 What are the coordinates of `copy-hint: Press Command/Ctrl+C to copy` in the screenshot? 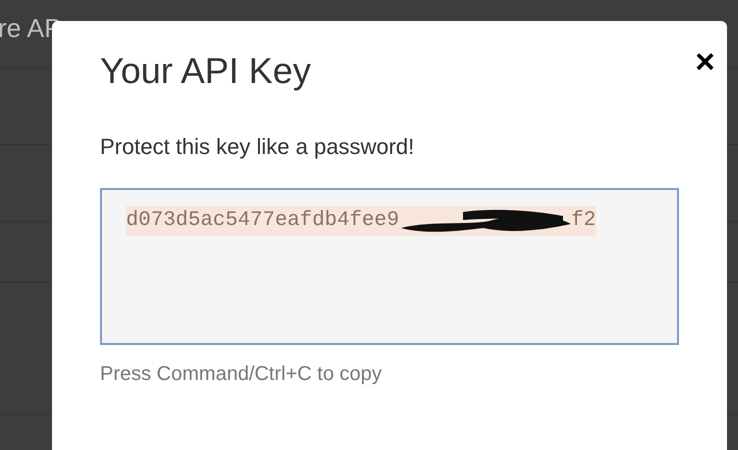 It's located at (241, 374).